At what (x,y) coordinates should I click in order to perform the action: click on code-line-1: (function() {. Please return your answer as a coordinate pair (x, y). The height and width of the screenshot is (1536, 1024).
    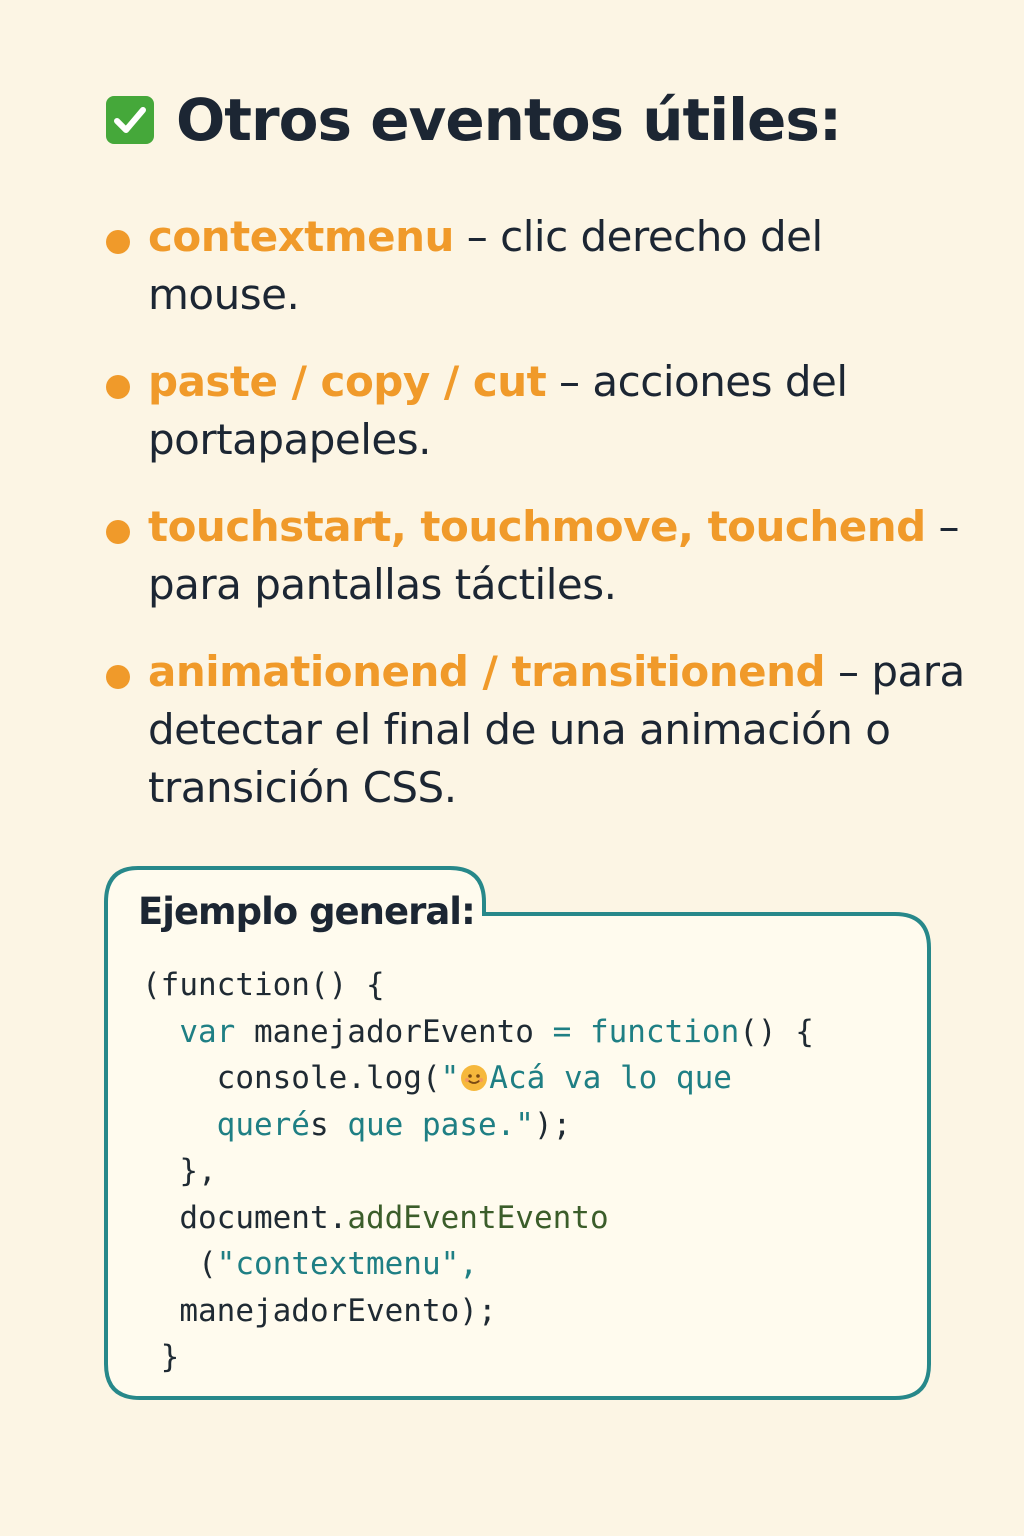
    Looking at the image, I should click on (263, 985).